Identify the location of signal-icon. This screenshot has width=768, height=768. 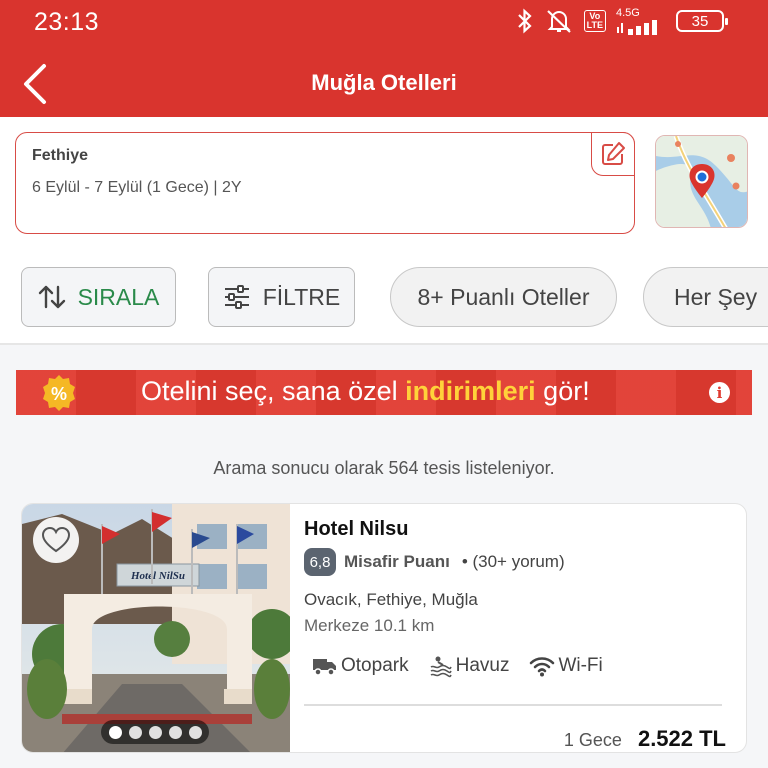
(637, 27).